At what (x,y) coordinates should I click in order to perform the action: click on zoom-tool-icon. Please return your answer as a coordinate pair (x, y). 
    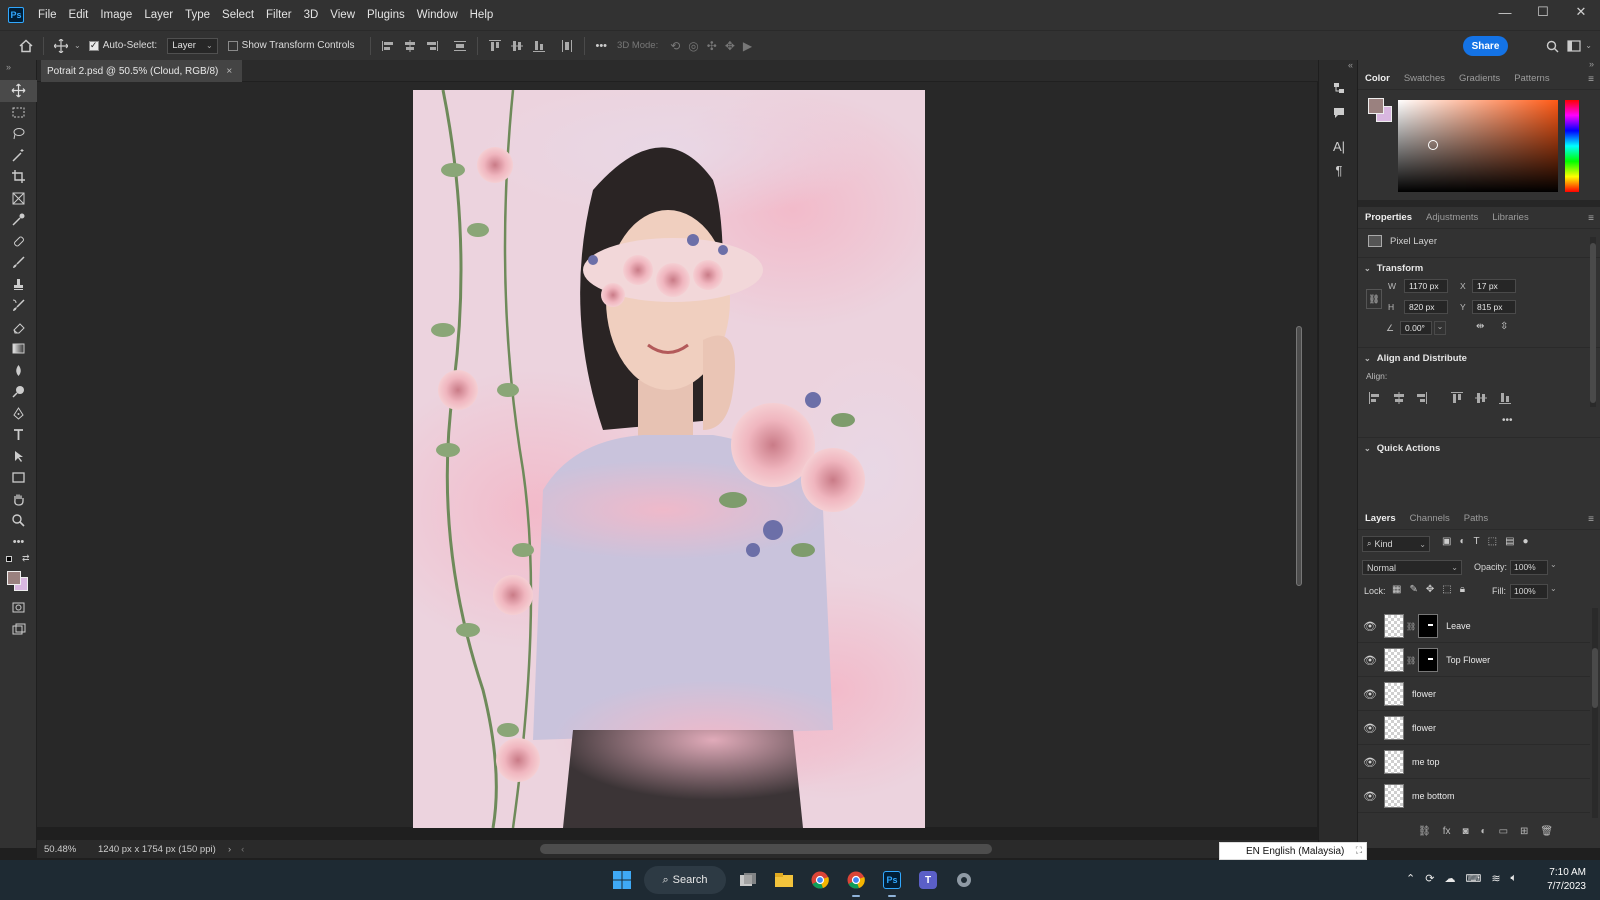
    Looking at the image, I should click on (18, 521).